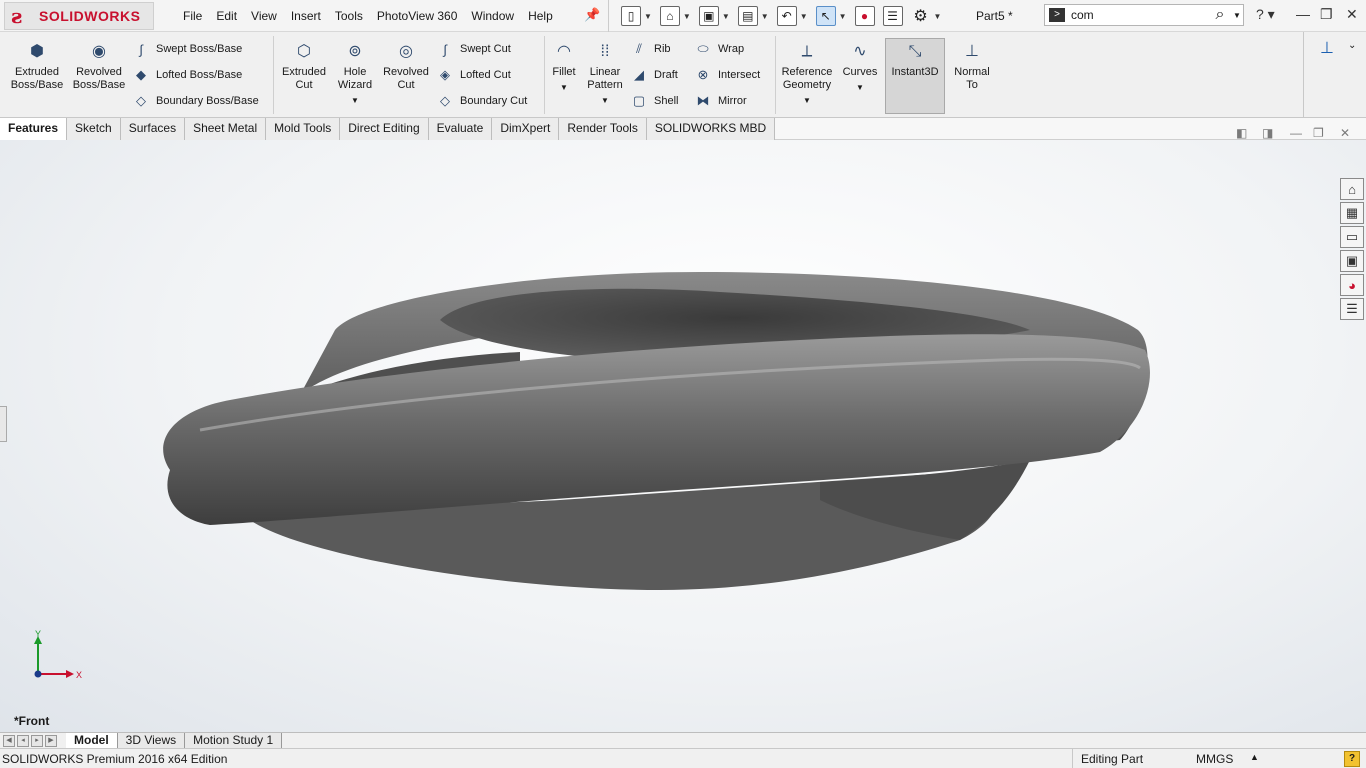  I want to click on file-explorer-icon: ▭, so click(1352, 237).